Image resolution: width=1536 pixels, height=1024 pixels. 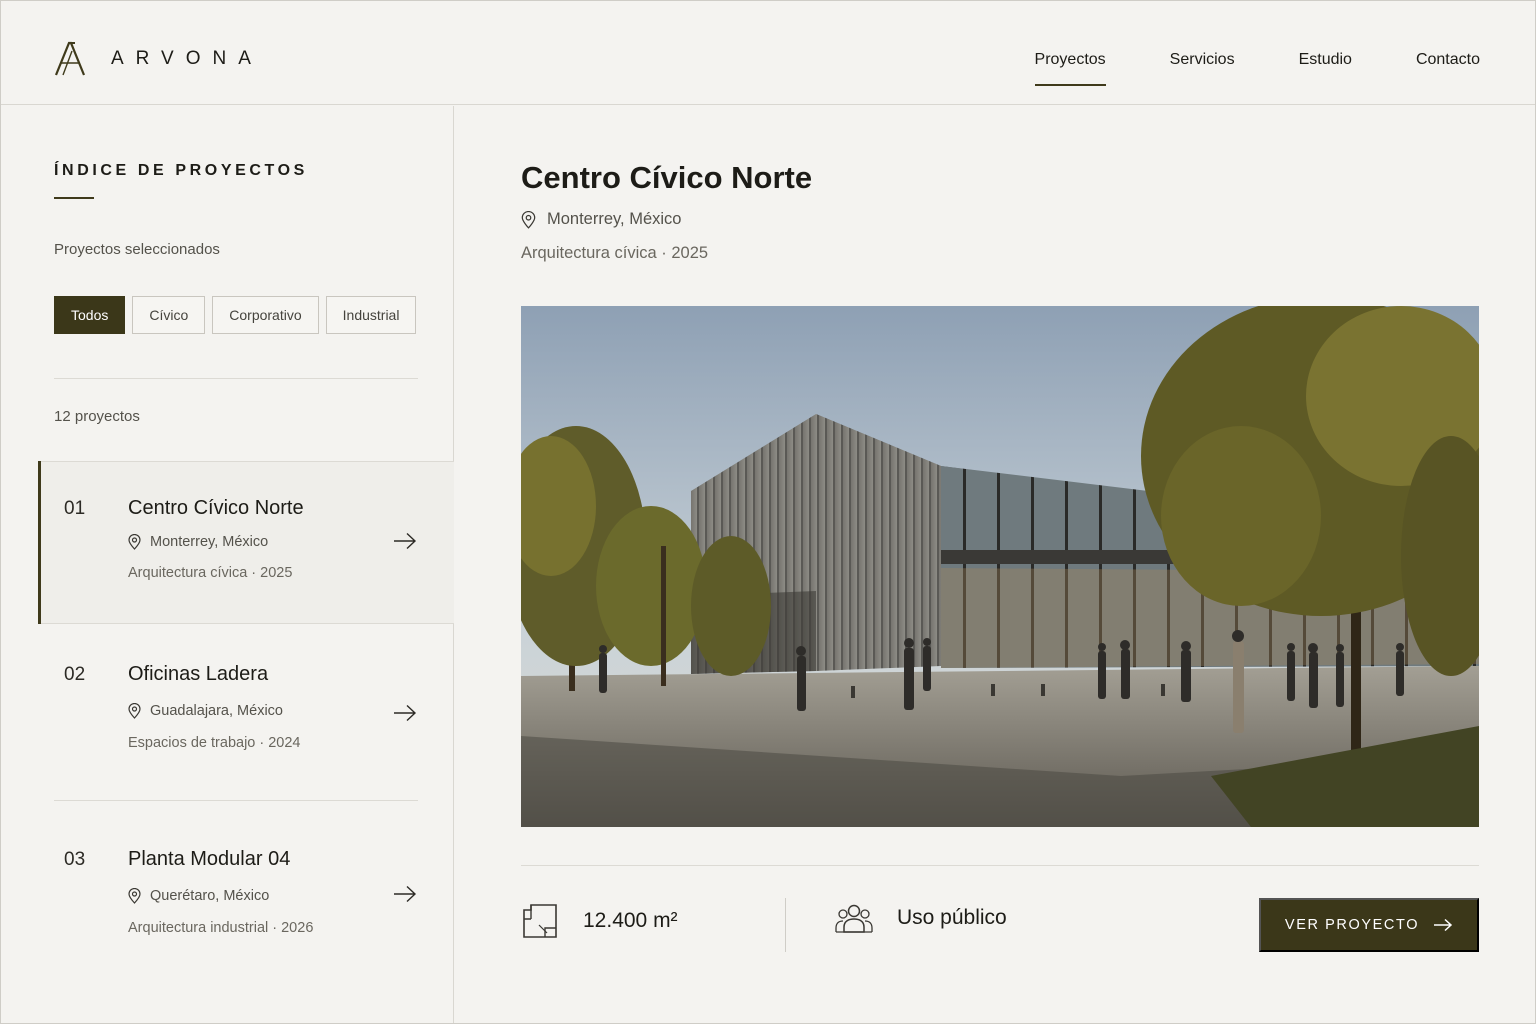 What do you see at coordinates (214, 743) in the screenshot?
I see `project-meta: Espacios de trabajo · 2024` at bounding box center [214, 743].